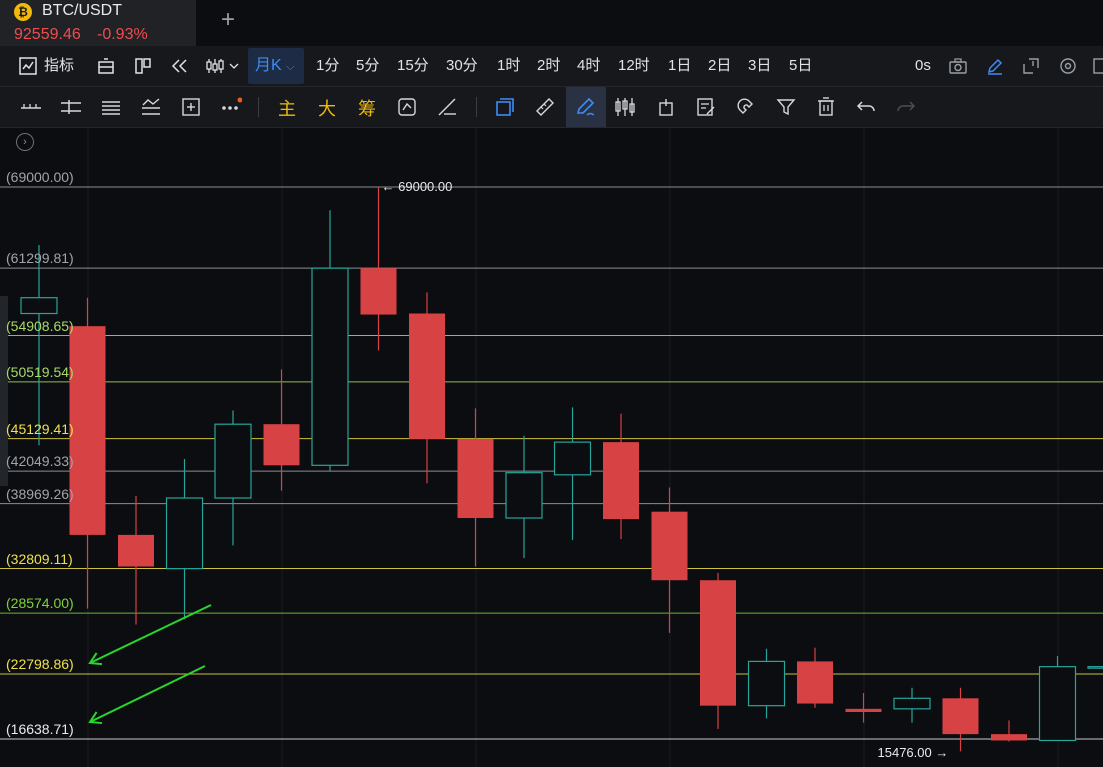  I want to click on measure-icon, so click(447, 107).